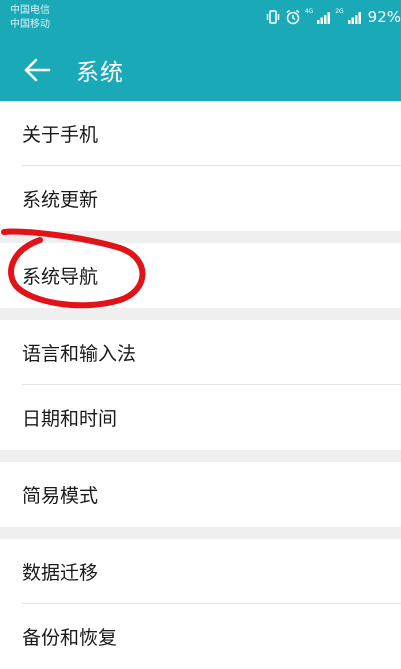 Image resolution: width=401 pixels, height=669 pixels. What do you see at coordinates (200, 70) in the screenshot?
I see `toolbar: 系统` at bounding box center [200, 70].